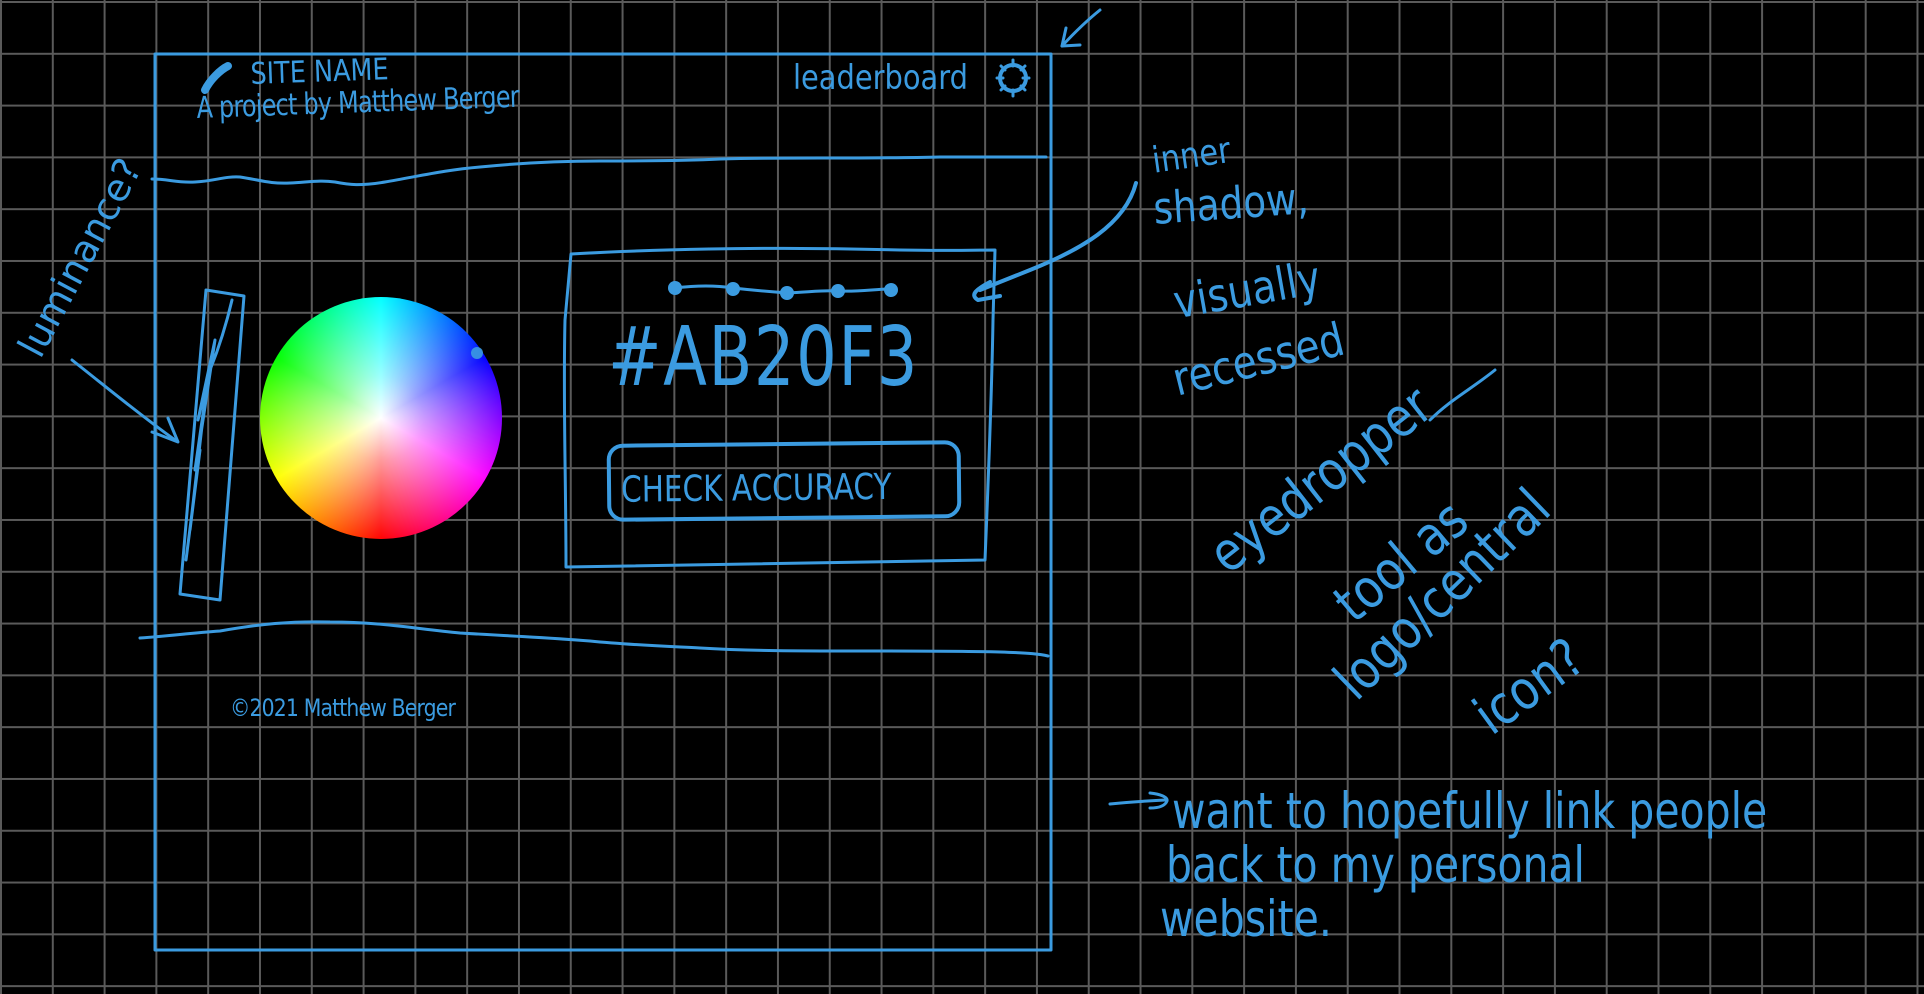 Image resolution: width=1924 pixels, height=994 pixels. Describe the element at coordinates (343, 708) in the screenshot. I see `footer-copyright: ©2021 Matthew Berger` at that location.